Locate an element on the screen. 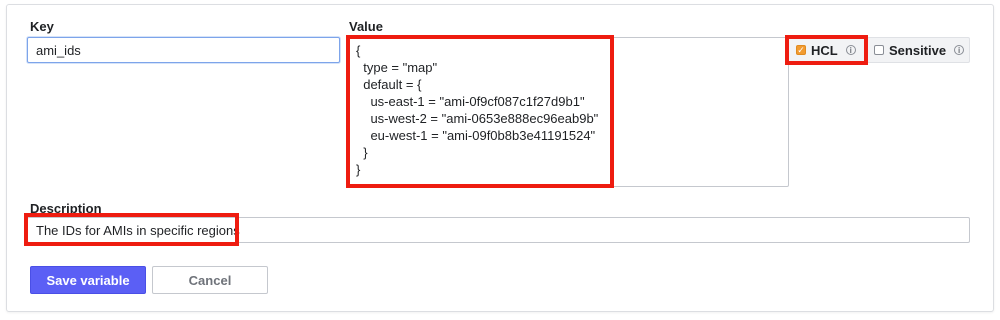  value-label: Value is located at coordinates (366, 26).